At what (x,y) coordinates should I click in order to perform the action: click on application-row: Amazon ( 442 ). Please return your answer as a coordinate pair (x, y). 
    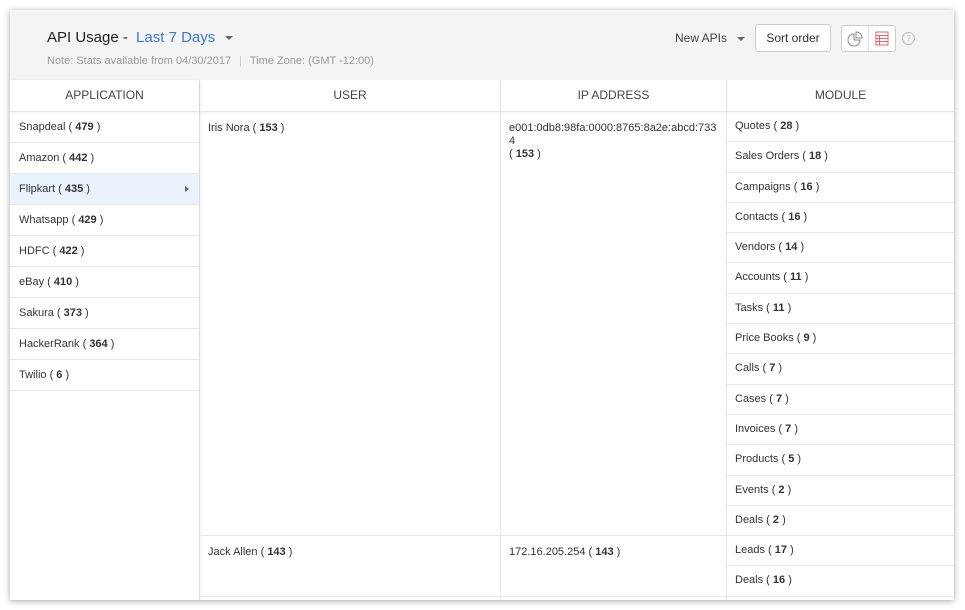
    Looking at the image, I should click on (104, 158).